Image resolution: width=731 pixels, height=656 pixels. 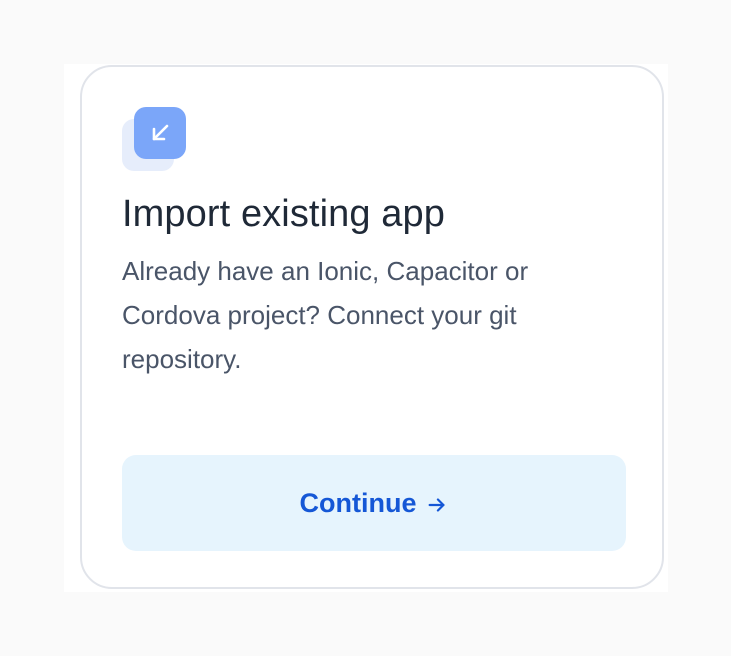 I want to click on import-icon-badge, so click(x=155, y=140).